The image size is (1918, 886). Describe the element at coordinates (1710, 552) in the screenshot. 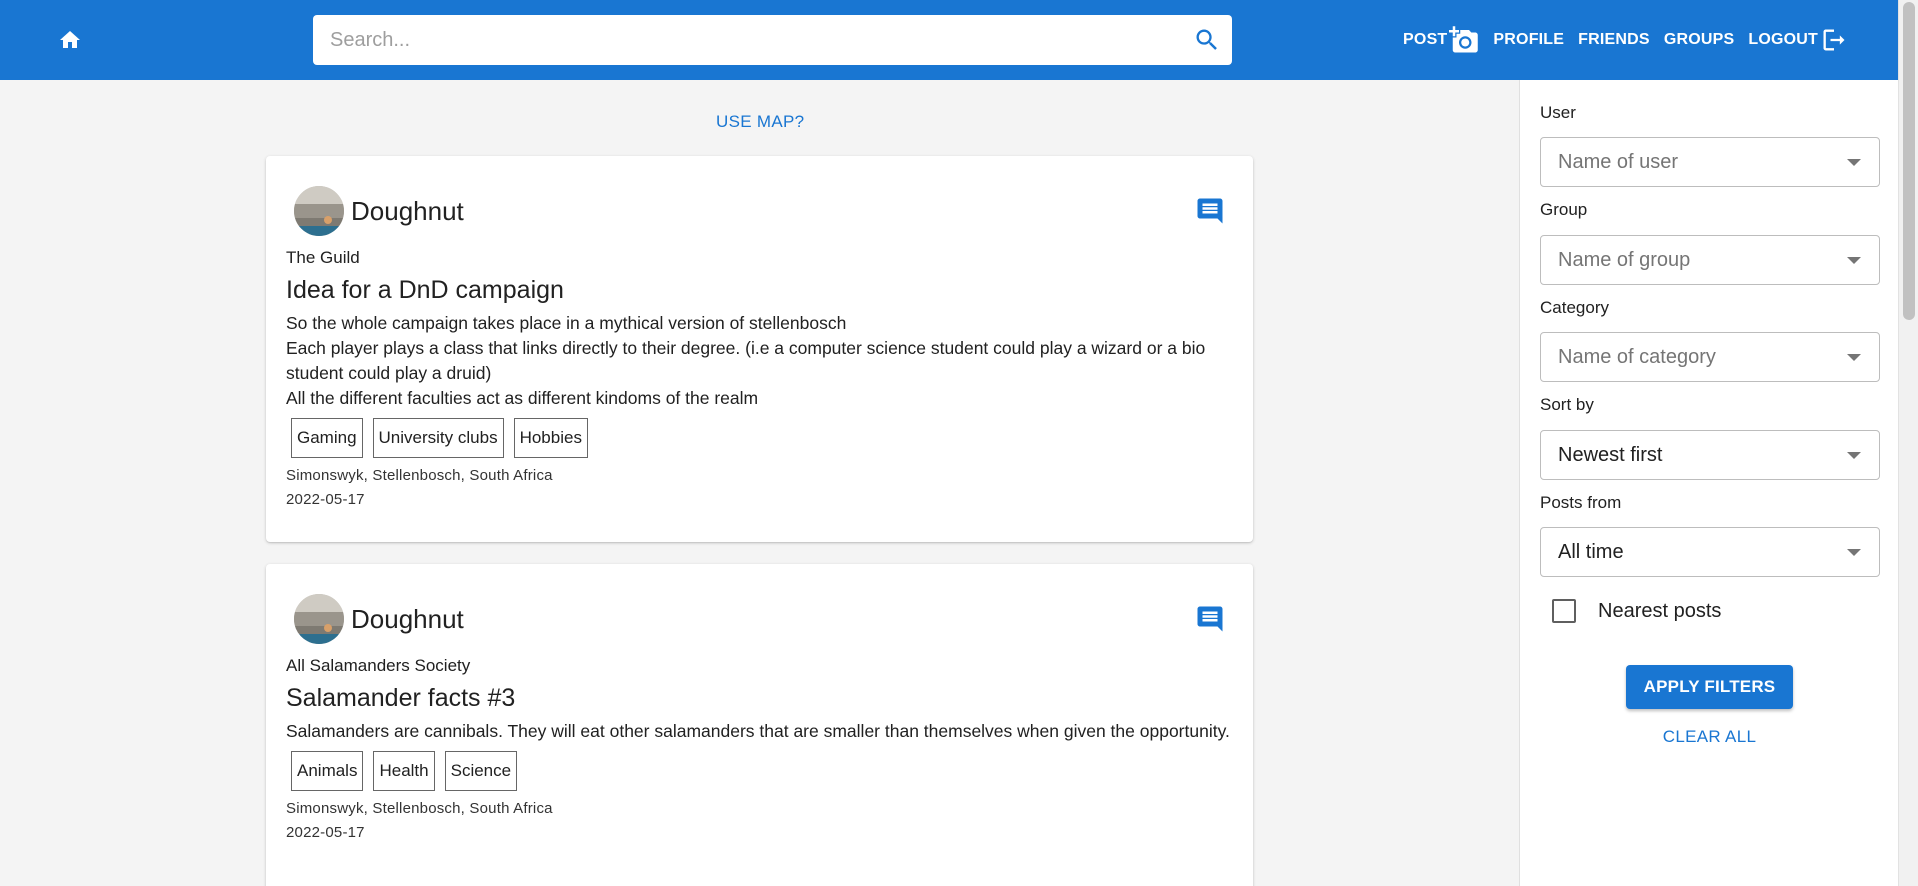

I see `posts-from-select: All time` at that location.